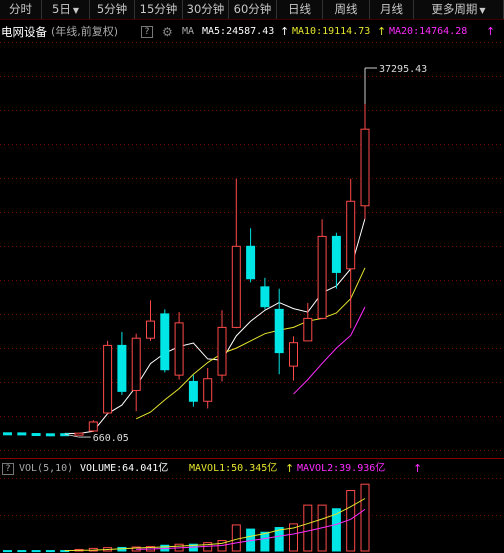 The height and width of the screenshot is (553, 504). I want to click on mavol2-value: MAVOL2:39.936亿, so click(341, 468).